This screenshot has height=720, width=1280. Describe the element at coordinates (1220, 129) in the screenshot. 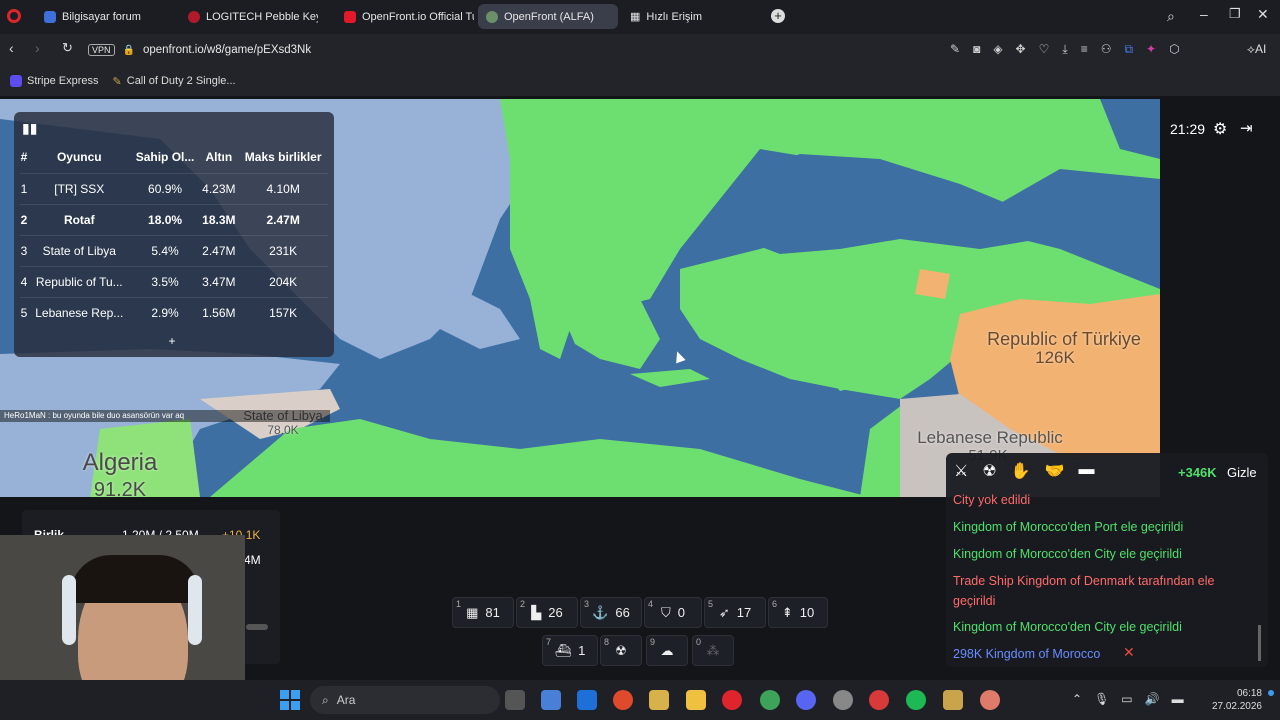

I see `settings-gear-icon: ⚙` at that location.